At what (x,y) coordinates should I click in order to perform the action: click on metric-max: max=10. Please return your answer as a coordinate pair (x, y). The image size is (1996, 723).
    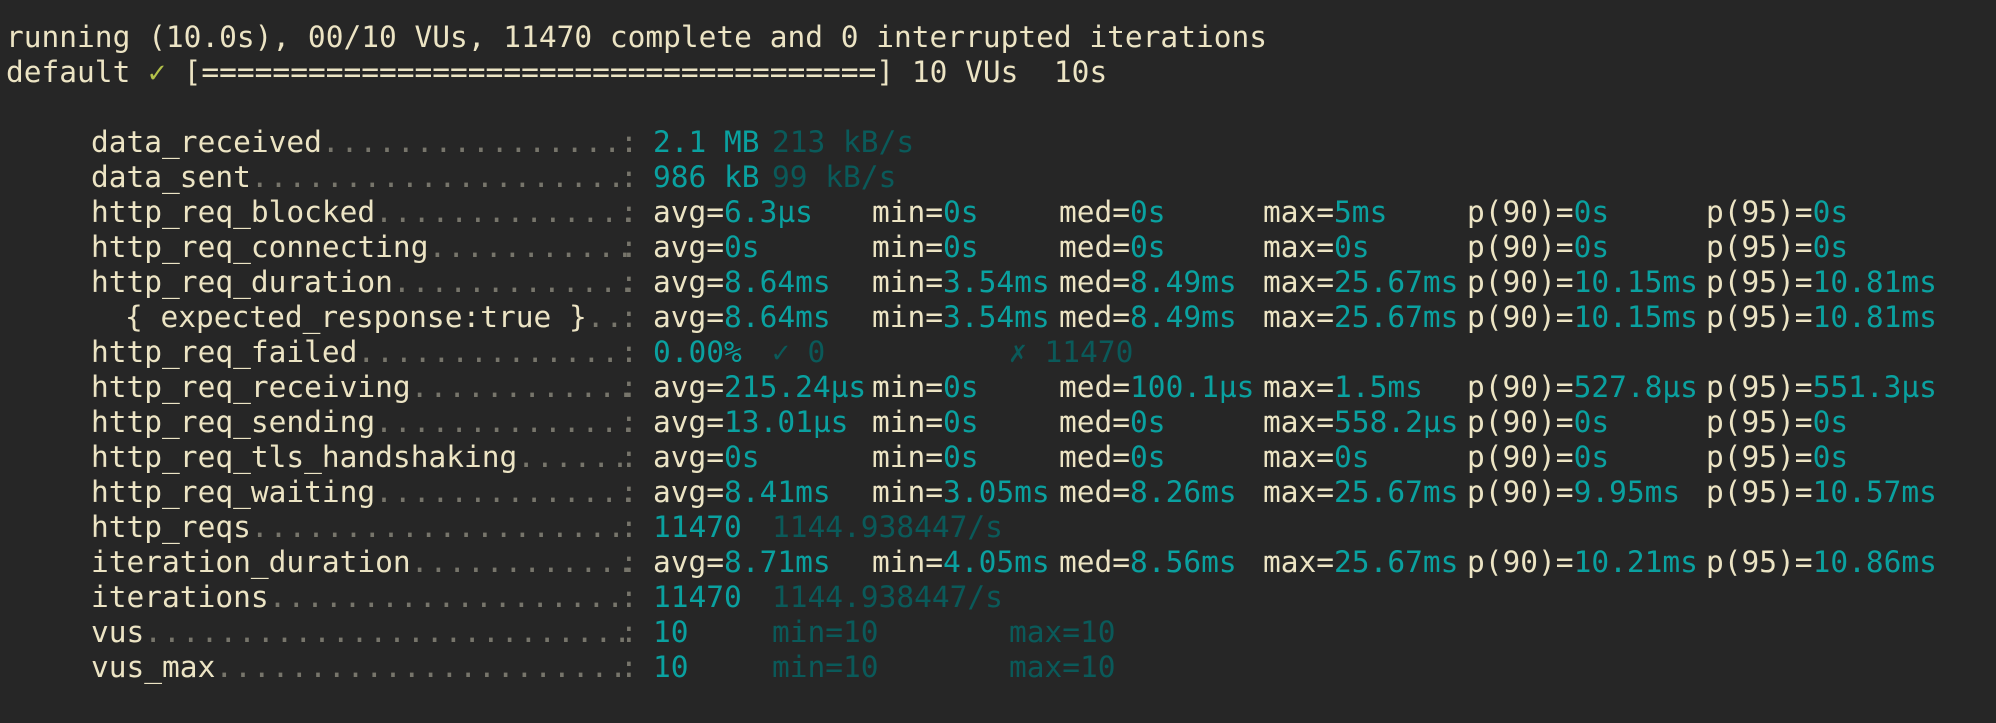
    Looking at the image, I should click on (1062, 667).